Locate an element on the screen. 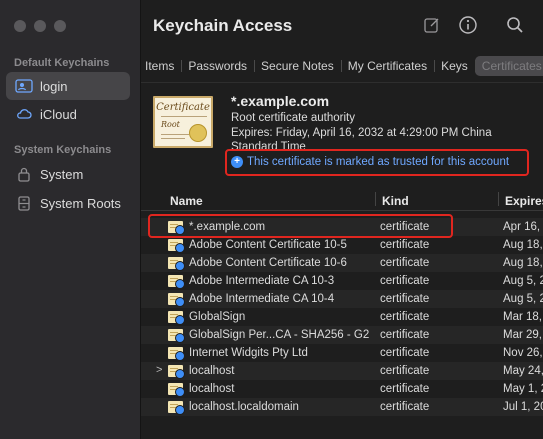  minimize-button is located at coordinates (40, 26).